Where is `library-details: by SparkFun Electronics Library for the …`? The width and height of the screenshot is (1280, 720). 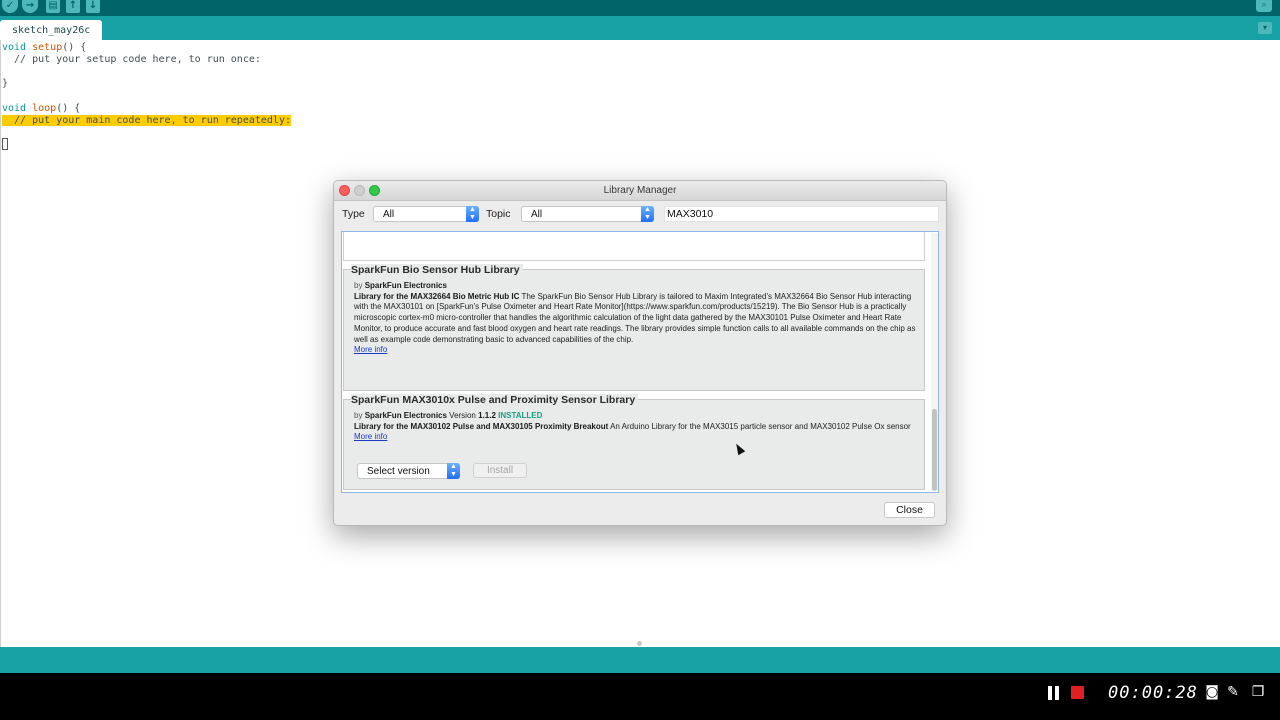 library-details: by SparkFun Electronics Library for the … is located at coordinates (636, 318).